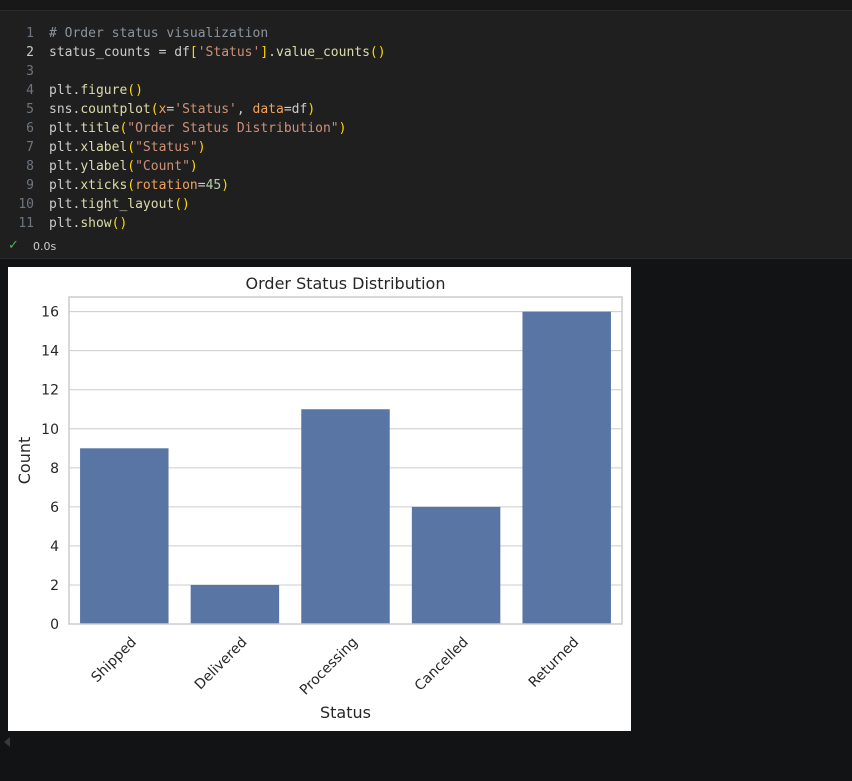  I want to click on code-text: # Order status visualization, so click(158, 33).